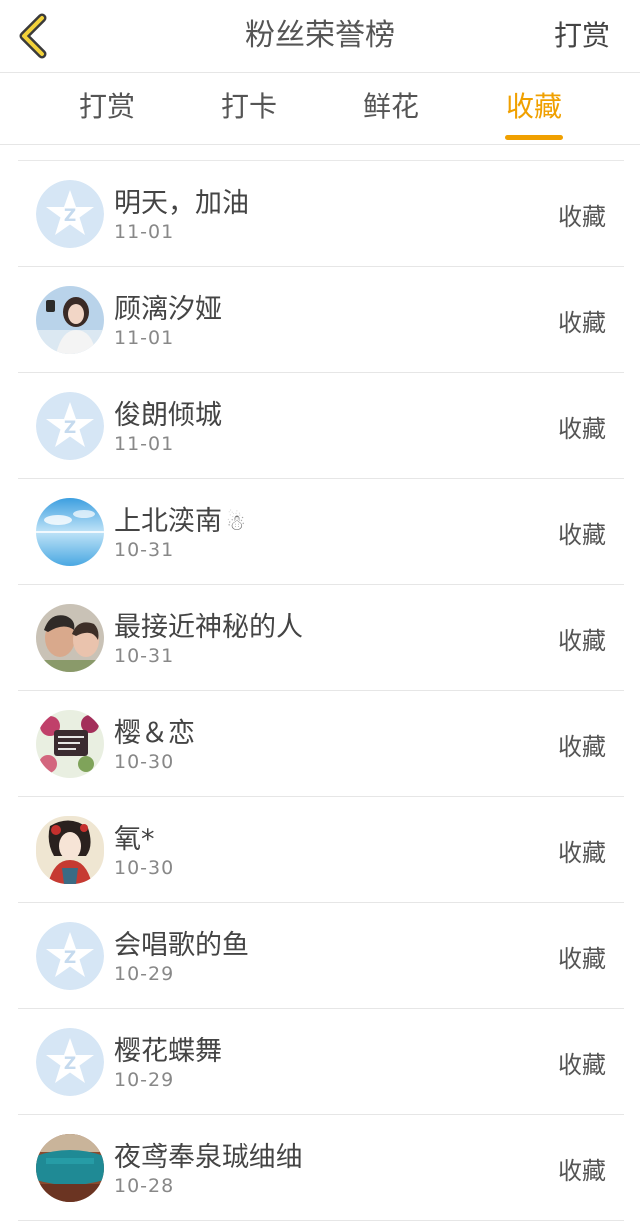  What do you see at coordinates (321, 532) in the screenshot?
I see `list-item: 上北湙南 ☃ 10-31 收藏` at bounding box center [321, 532].